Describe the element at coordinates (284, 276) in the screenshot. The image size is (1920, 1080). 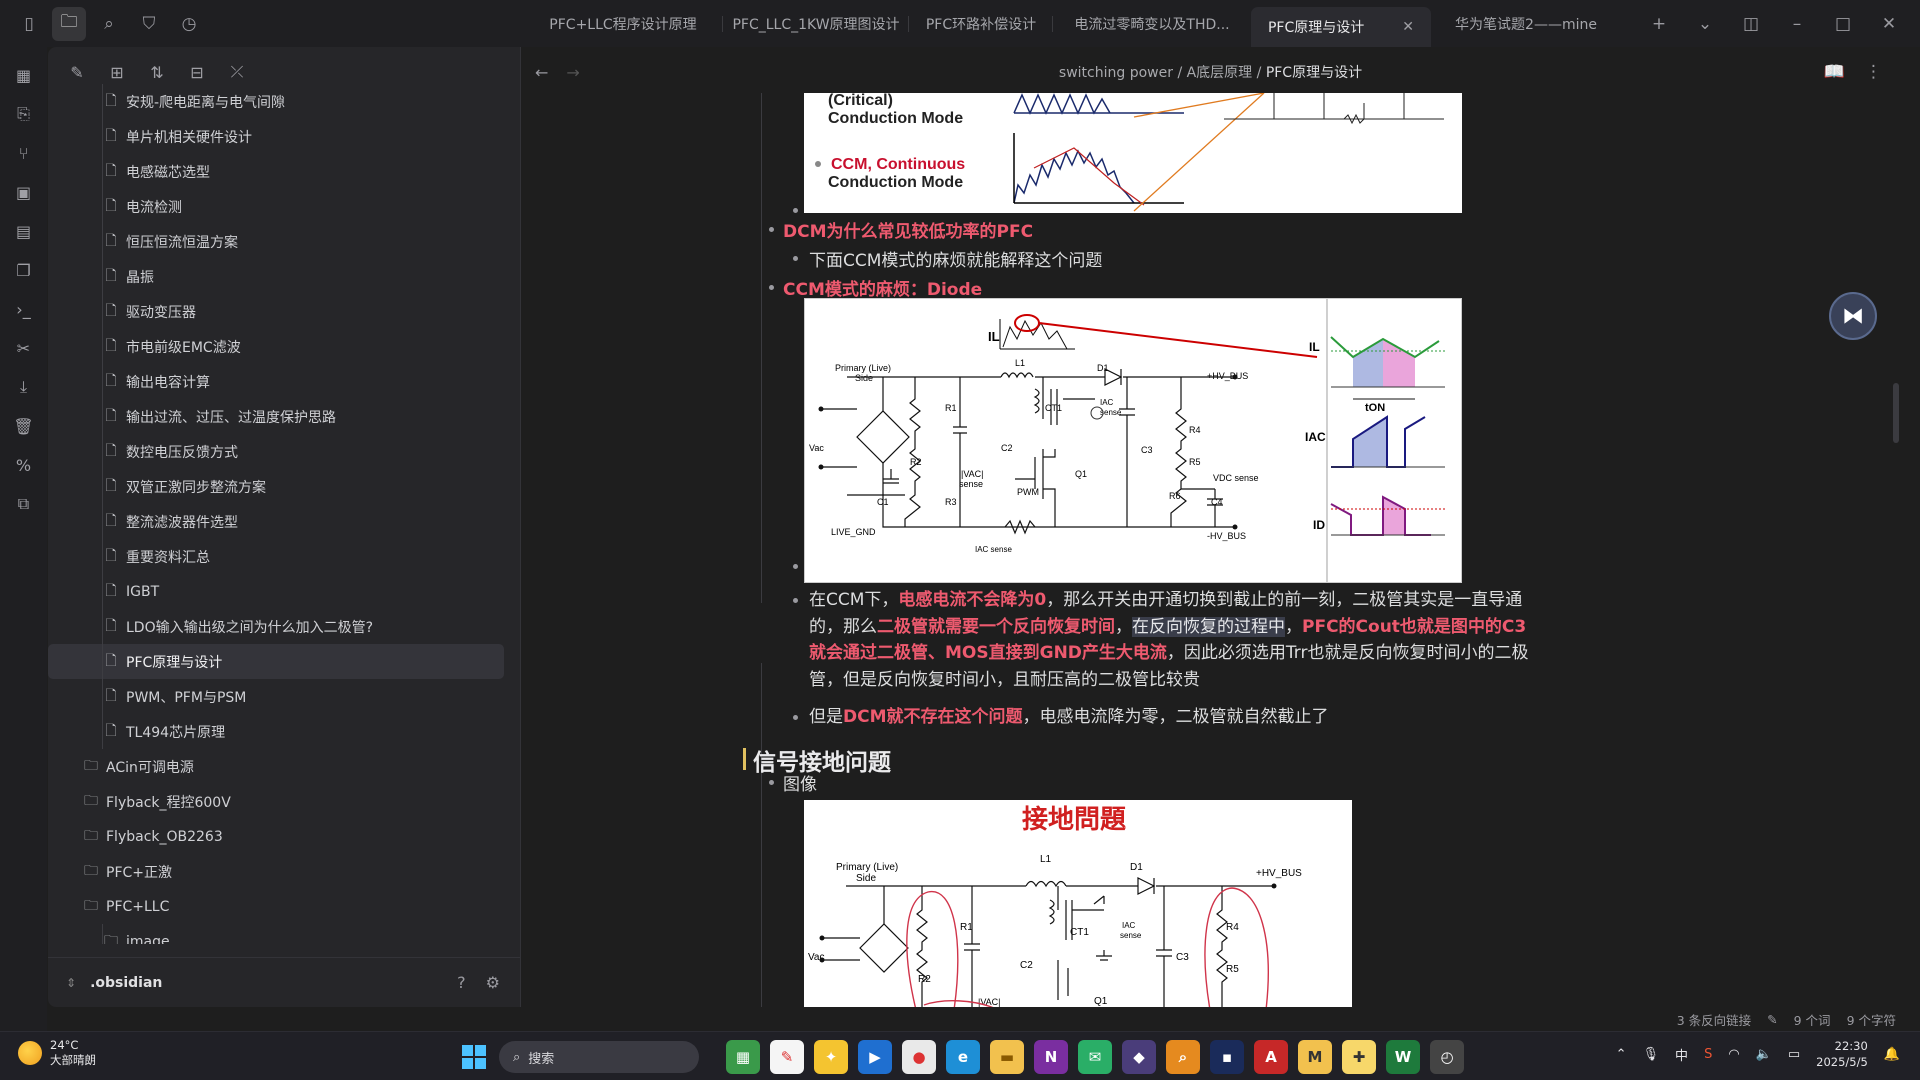
I see `file-item: 🗋 晶振` at that location.